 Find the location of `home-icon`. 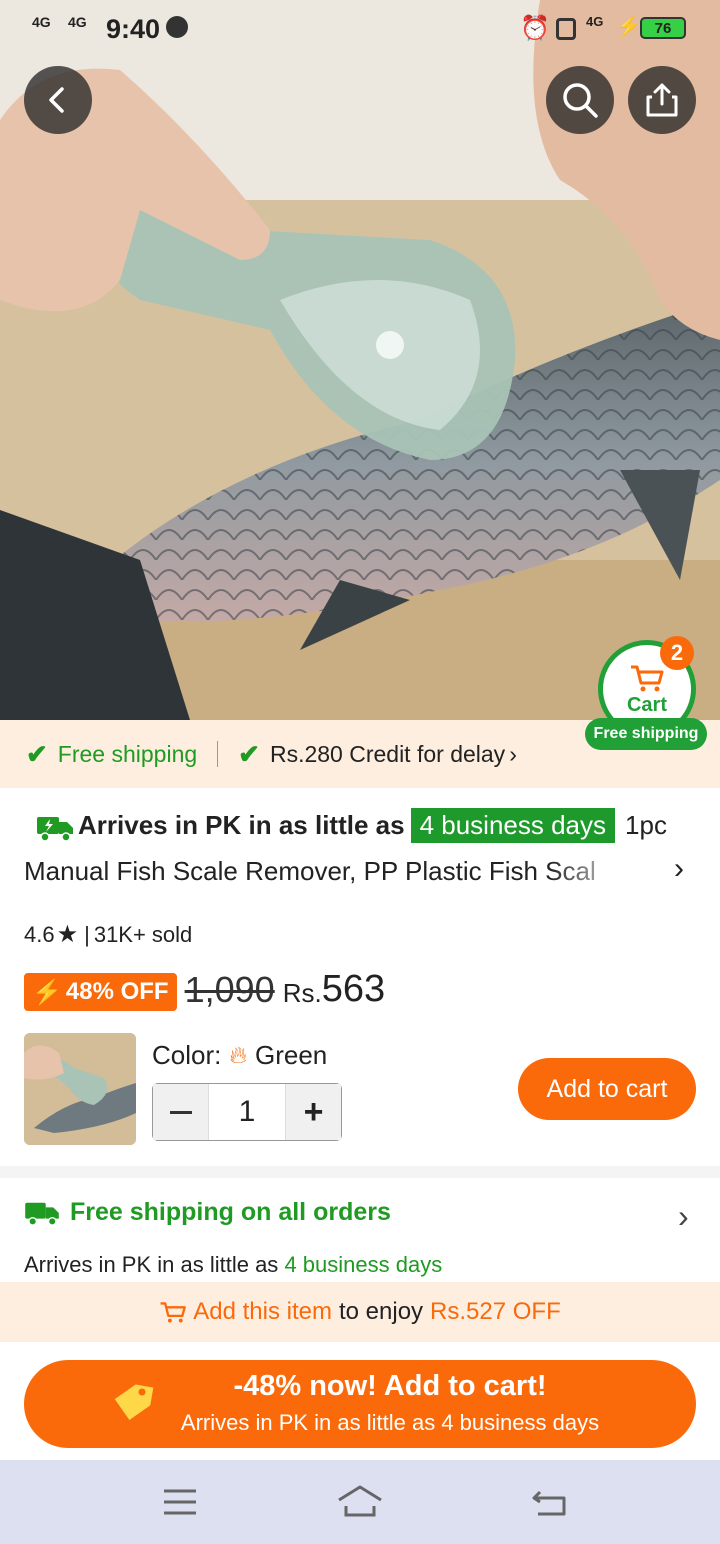

home-icon is located at coordinates (360, 1501).